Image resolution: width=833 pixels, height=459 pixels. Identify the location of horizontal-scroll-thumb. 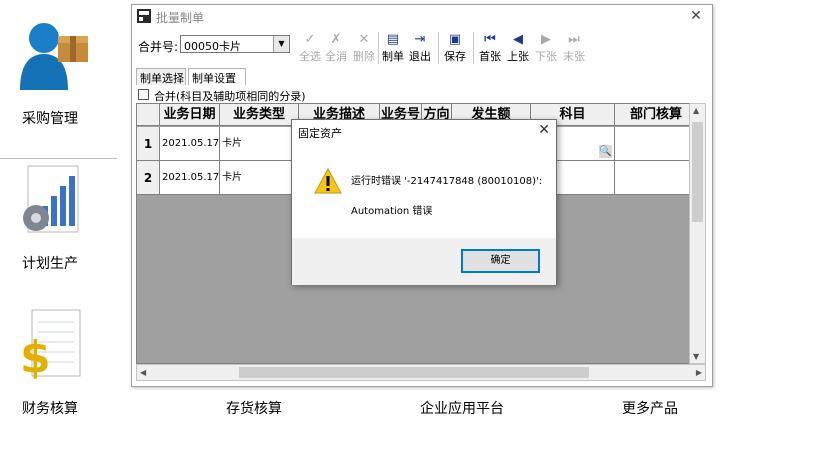
(414, 372).